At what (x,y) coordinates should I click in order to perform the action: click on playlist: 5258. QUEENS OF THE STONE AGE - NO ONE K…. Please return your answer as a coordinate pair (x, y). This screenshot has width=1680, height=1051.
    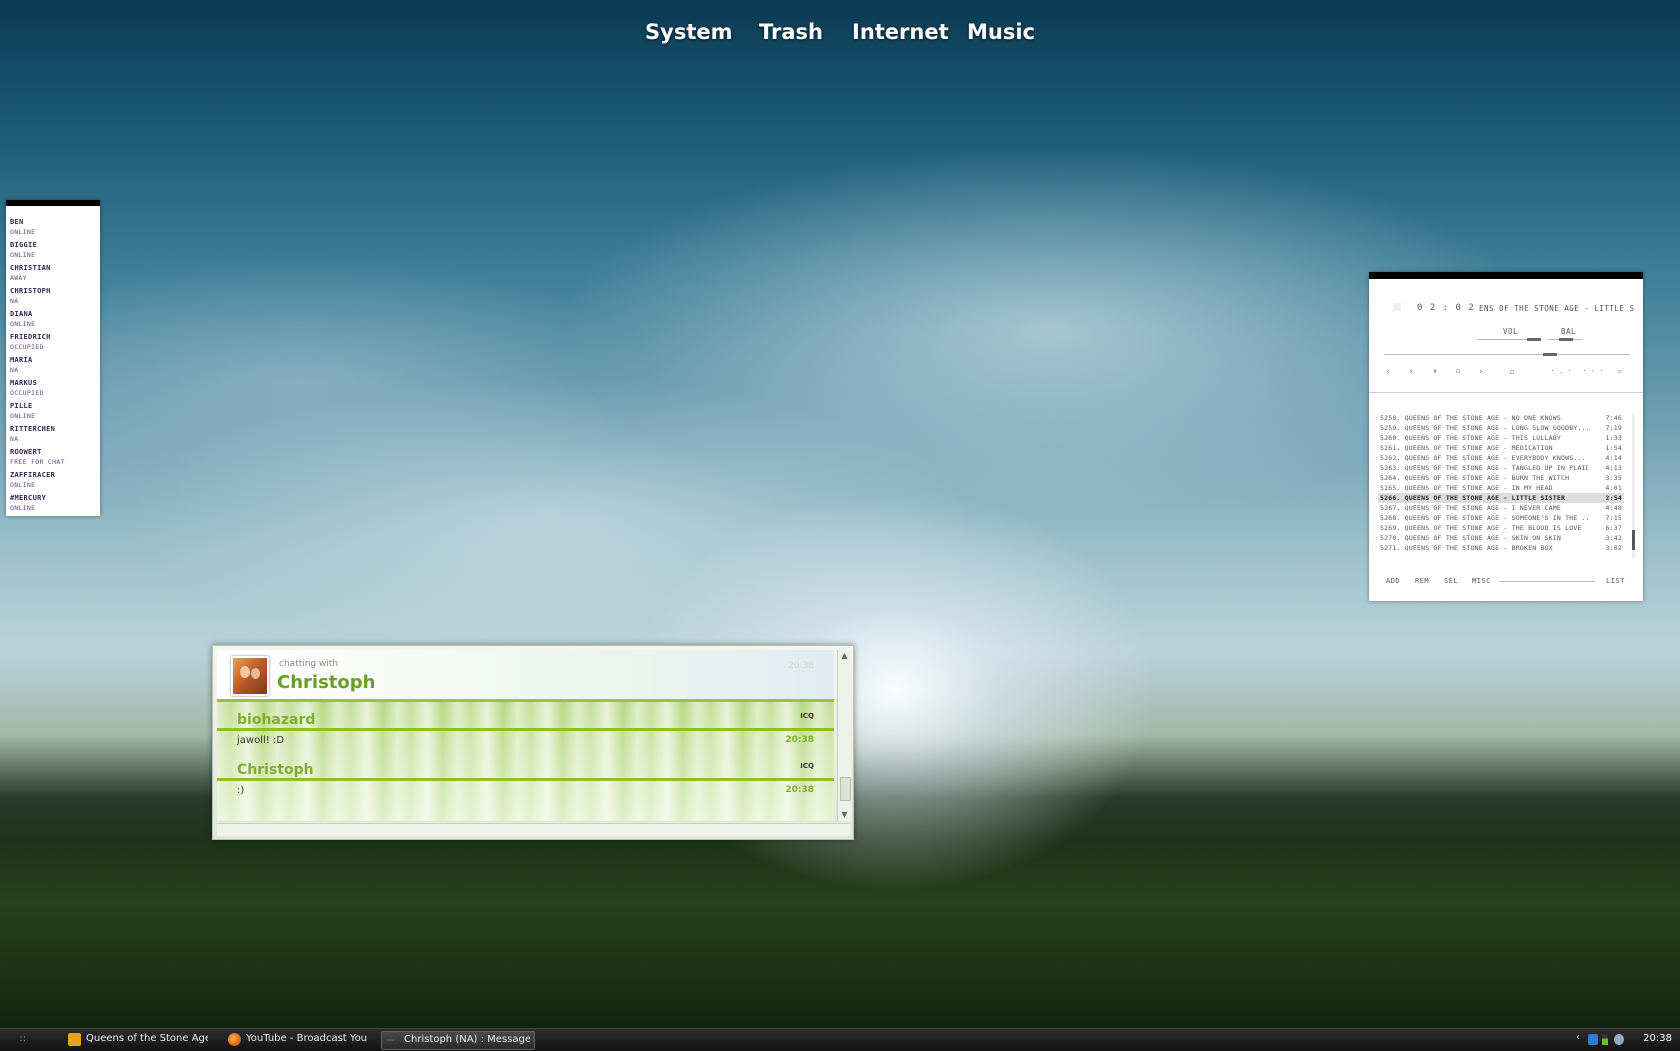
    Looking at the image, I should click on (1501, 486).